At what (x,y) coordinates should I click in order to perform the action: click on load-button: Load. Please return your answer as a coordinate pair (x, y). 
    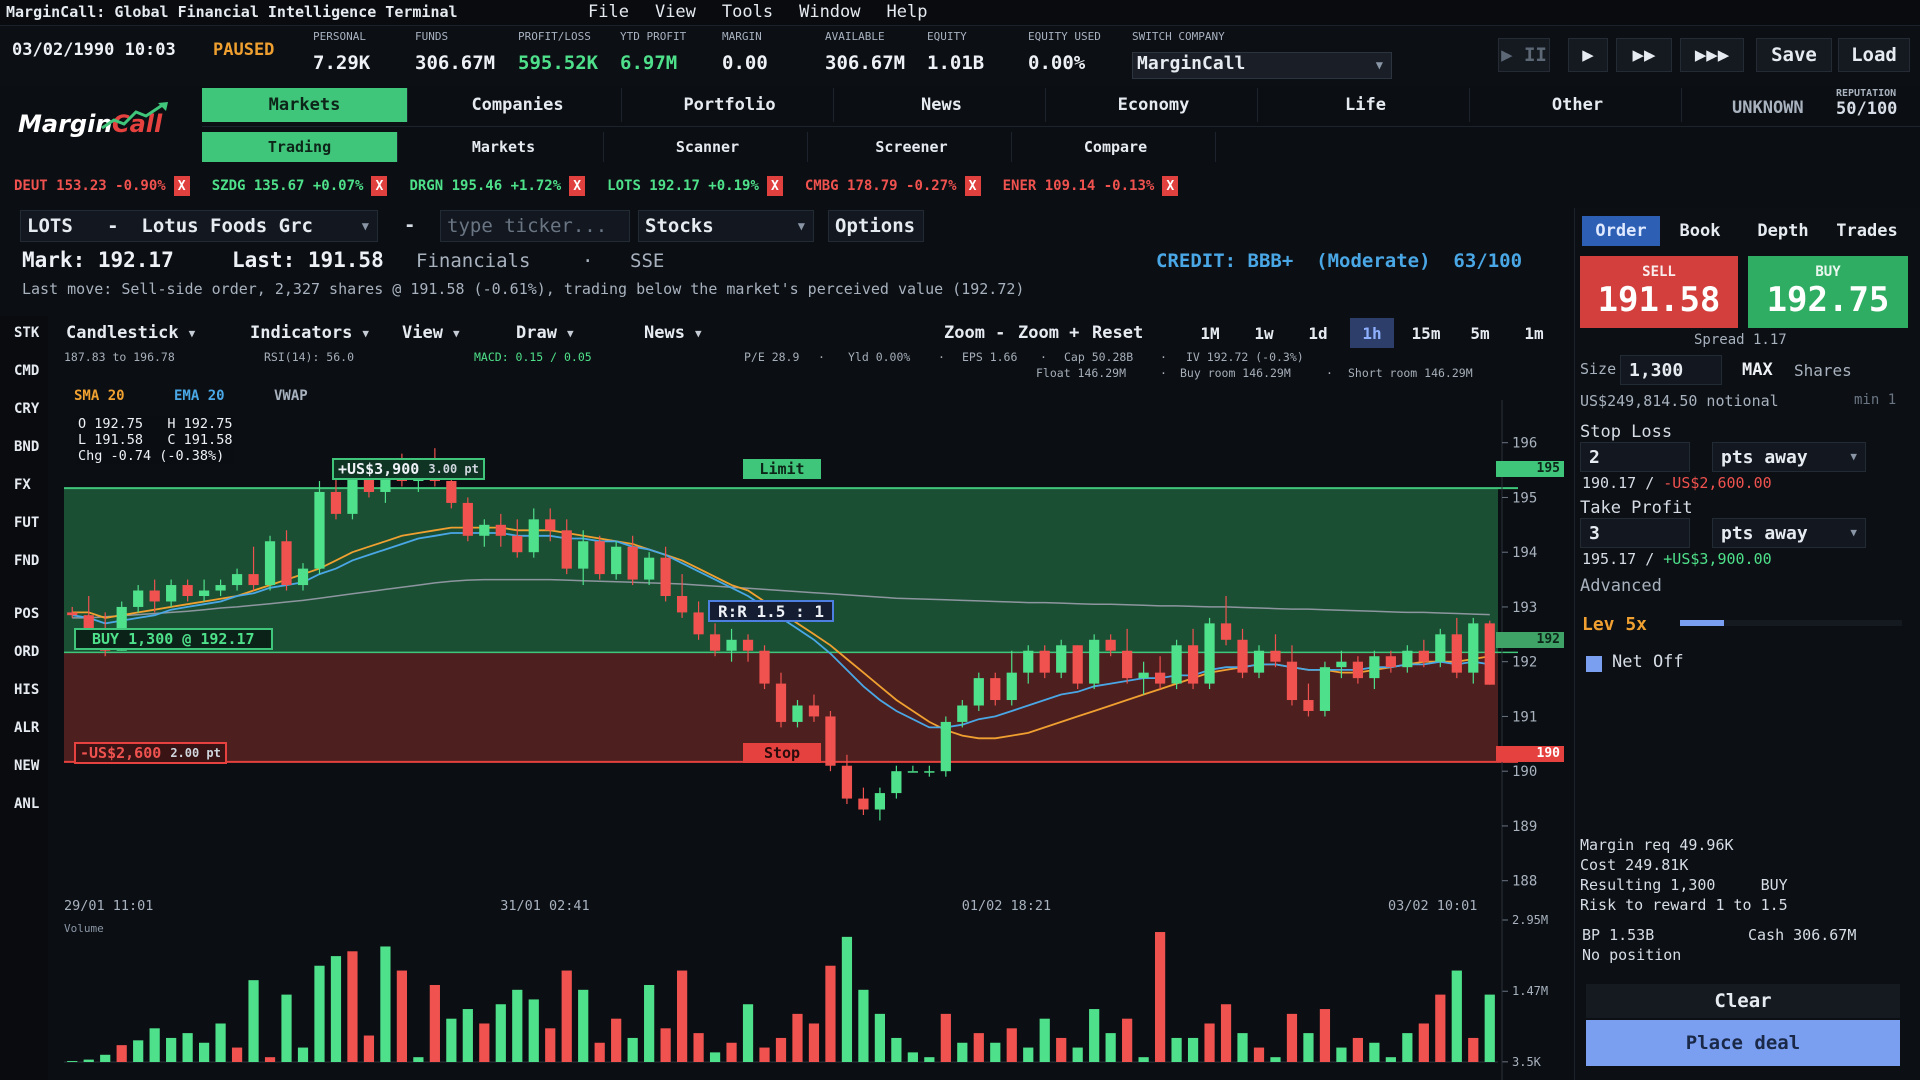
    Looking at the image, I should click on (1874, 55).